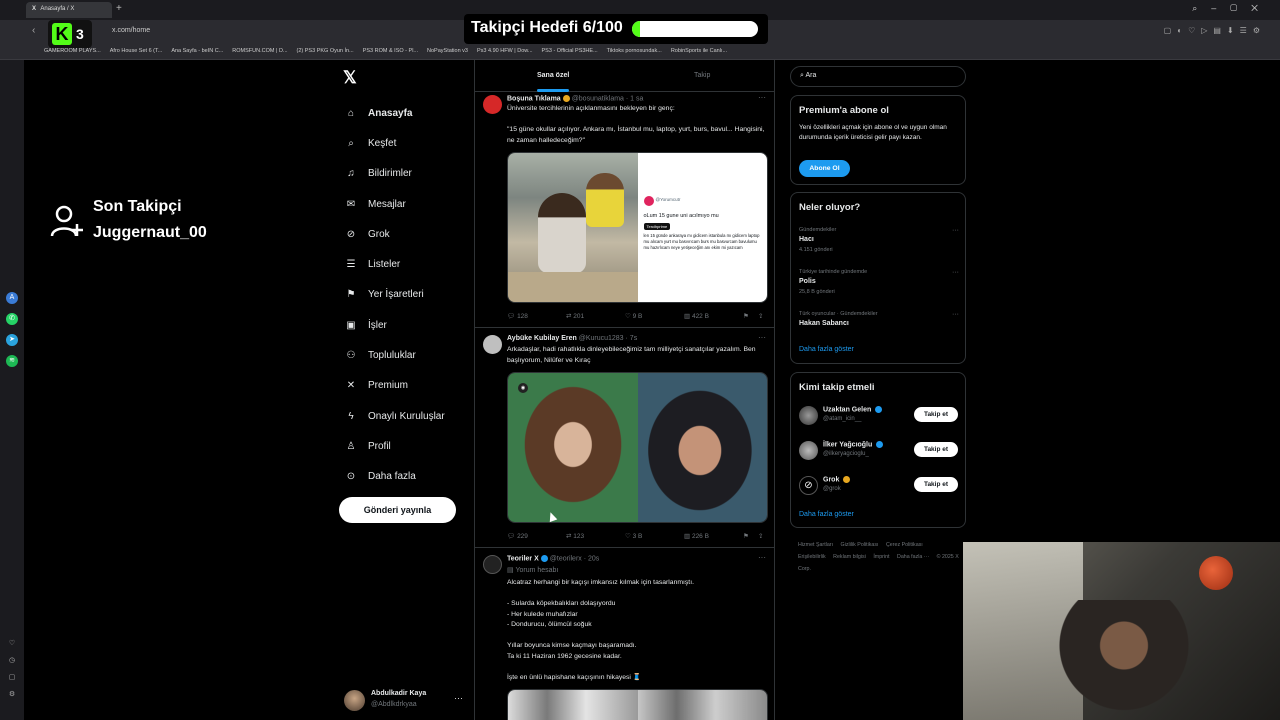 The height and width of the screenshot is (720, 1280). What do you see at coordinates (860, 545) in the screenshot?
I see `footer-link: Gizlilik Politikası` at bounding box center [860, 545].